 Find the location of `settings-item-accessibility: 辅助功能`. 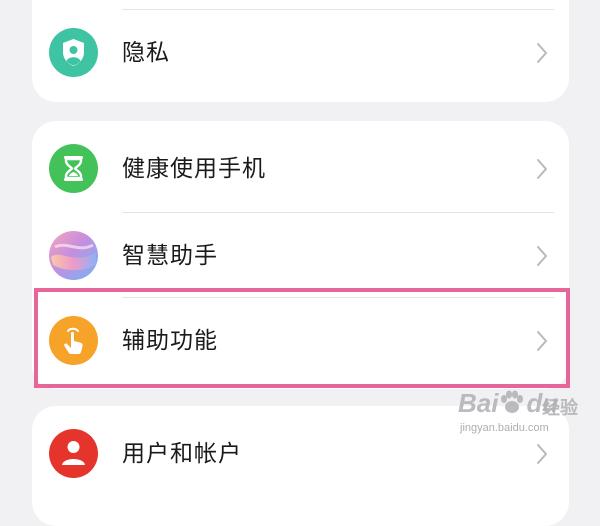

settings-item-accessibility: 辅助功能 is located at coordinates (300, 341).